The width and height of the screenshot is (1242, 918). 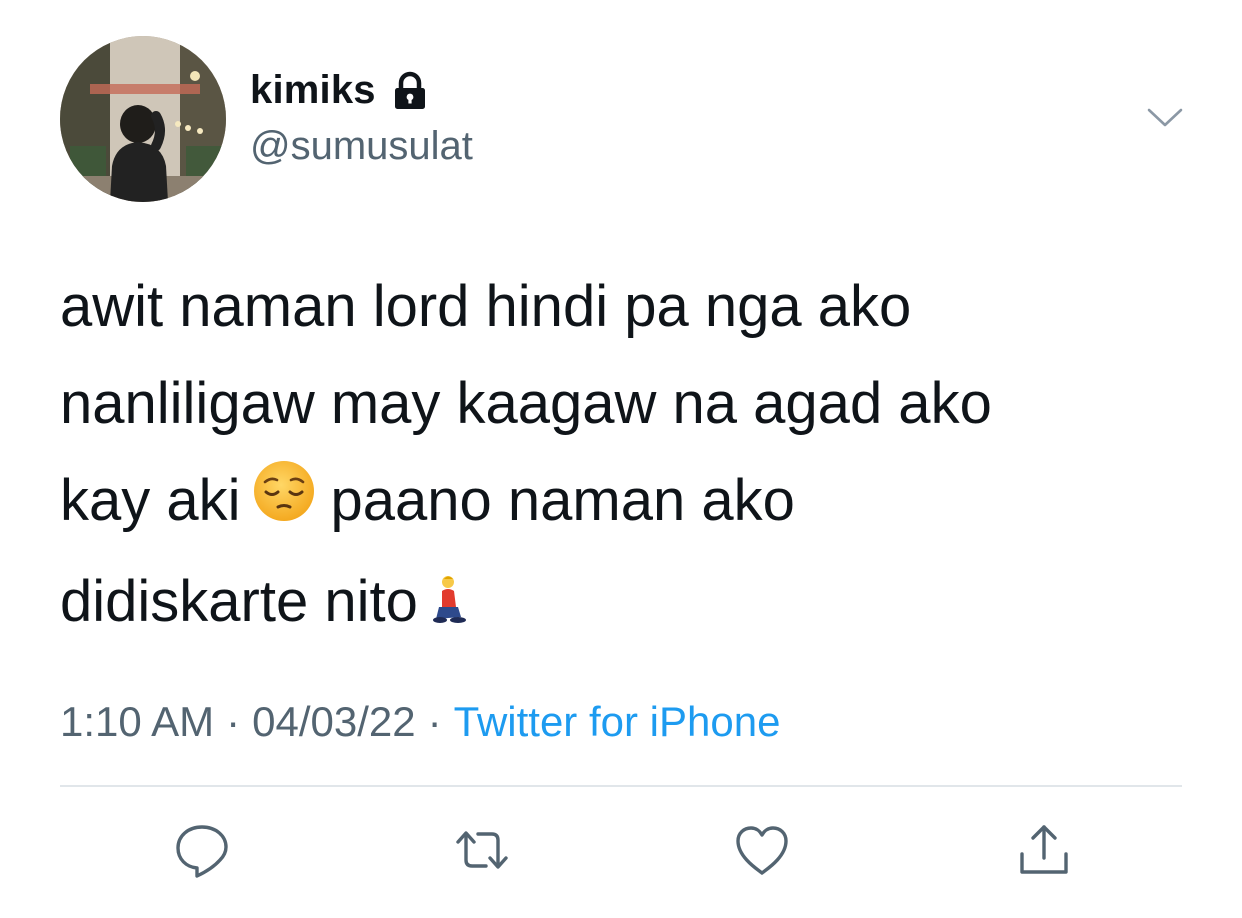 I want to click on tweet-line: kay aki paano naman ako, so click(x=620, y=502).